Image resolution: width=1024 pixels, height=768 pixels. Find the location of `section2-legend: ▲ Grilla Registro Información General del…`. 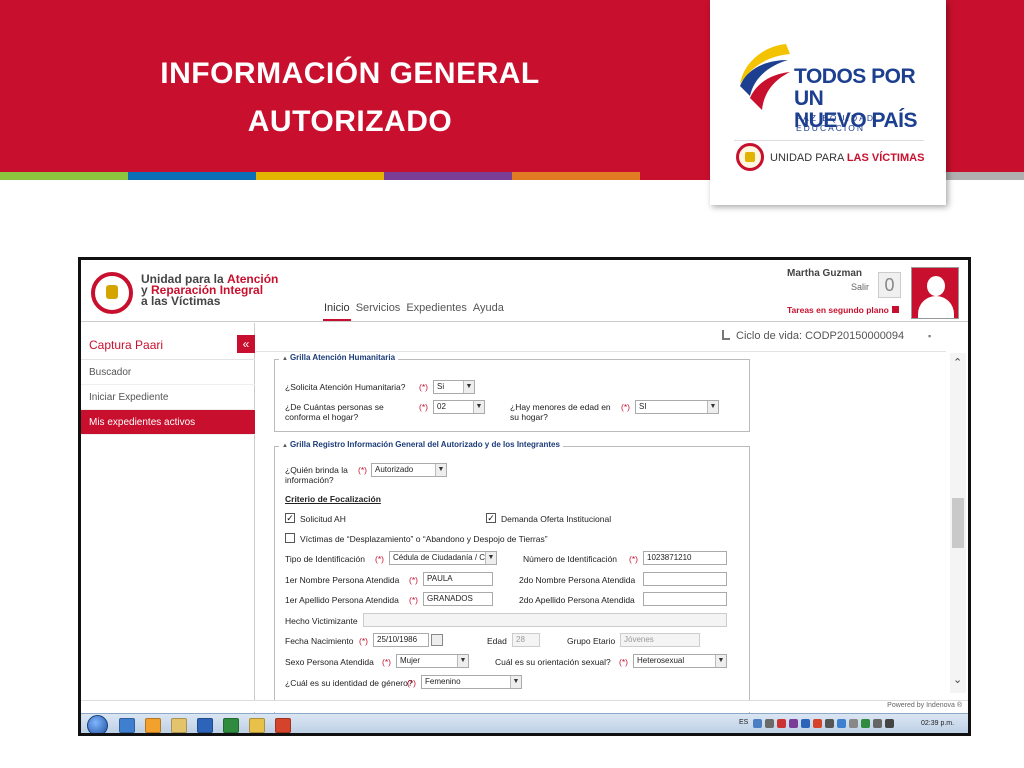

section2-legend: ▲ Grilla Registro Información General del… is located at coordinates (421, 444).